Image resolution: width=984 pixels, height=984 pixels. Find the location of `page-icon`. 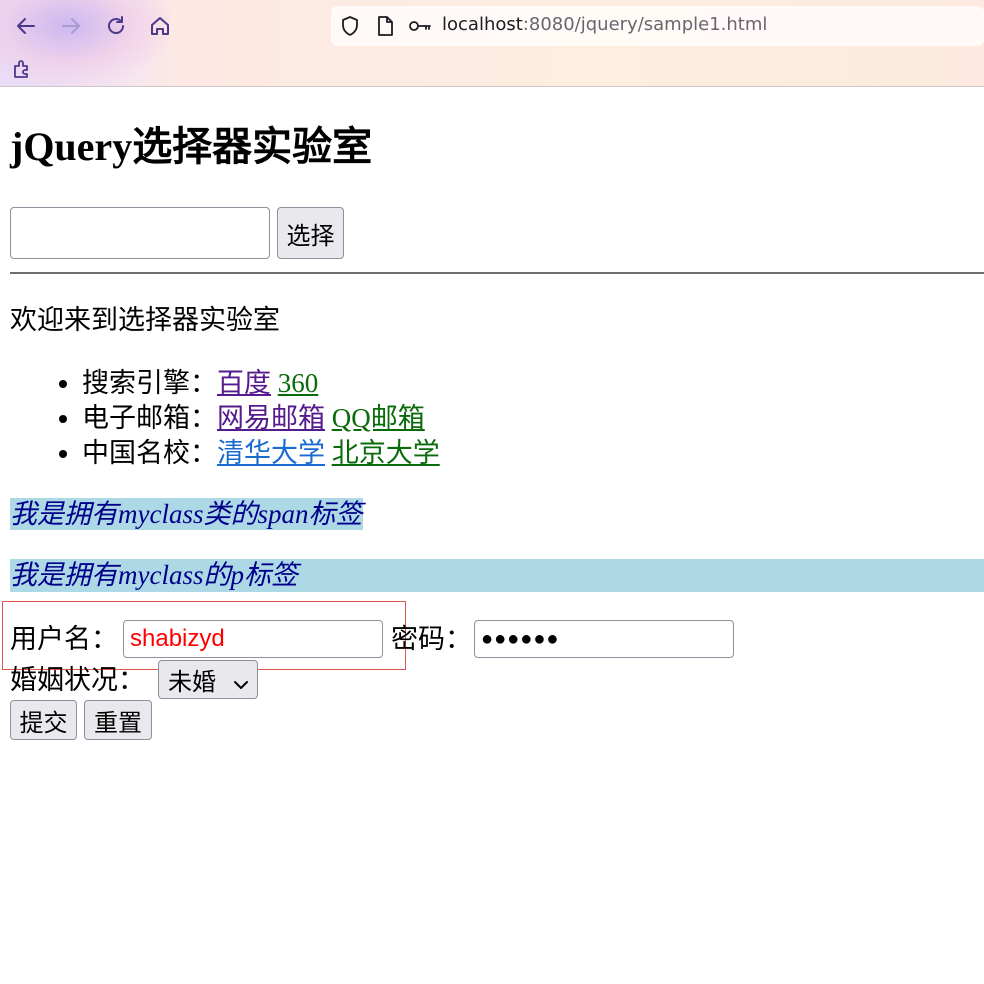

page-icon is located at coordinates (385, 26).